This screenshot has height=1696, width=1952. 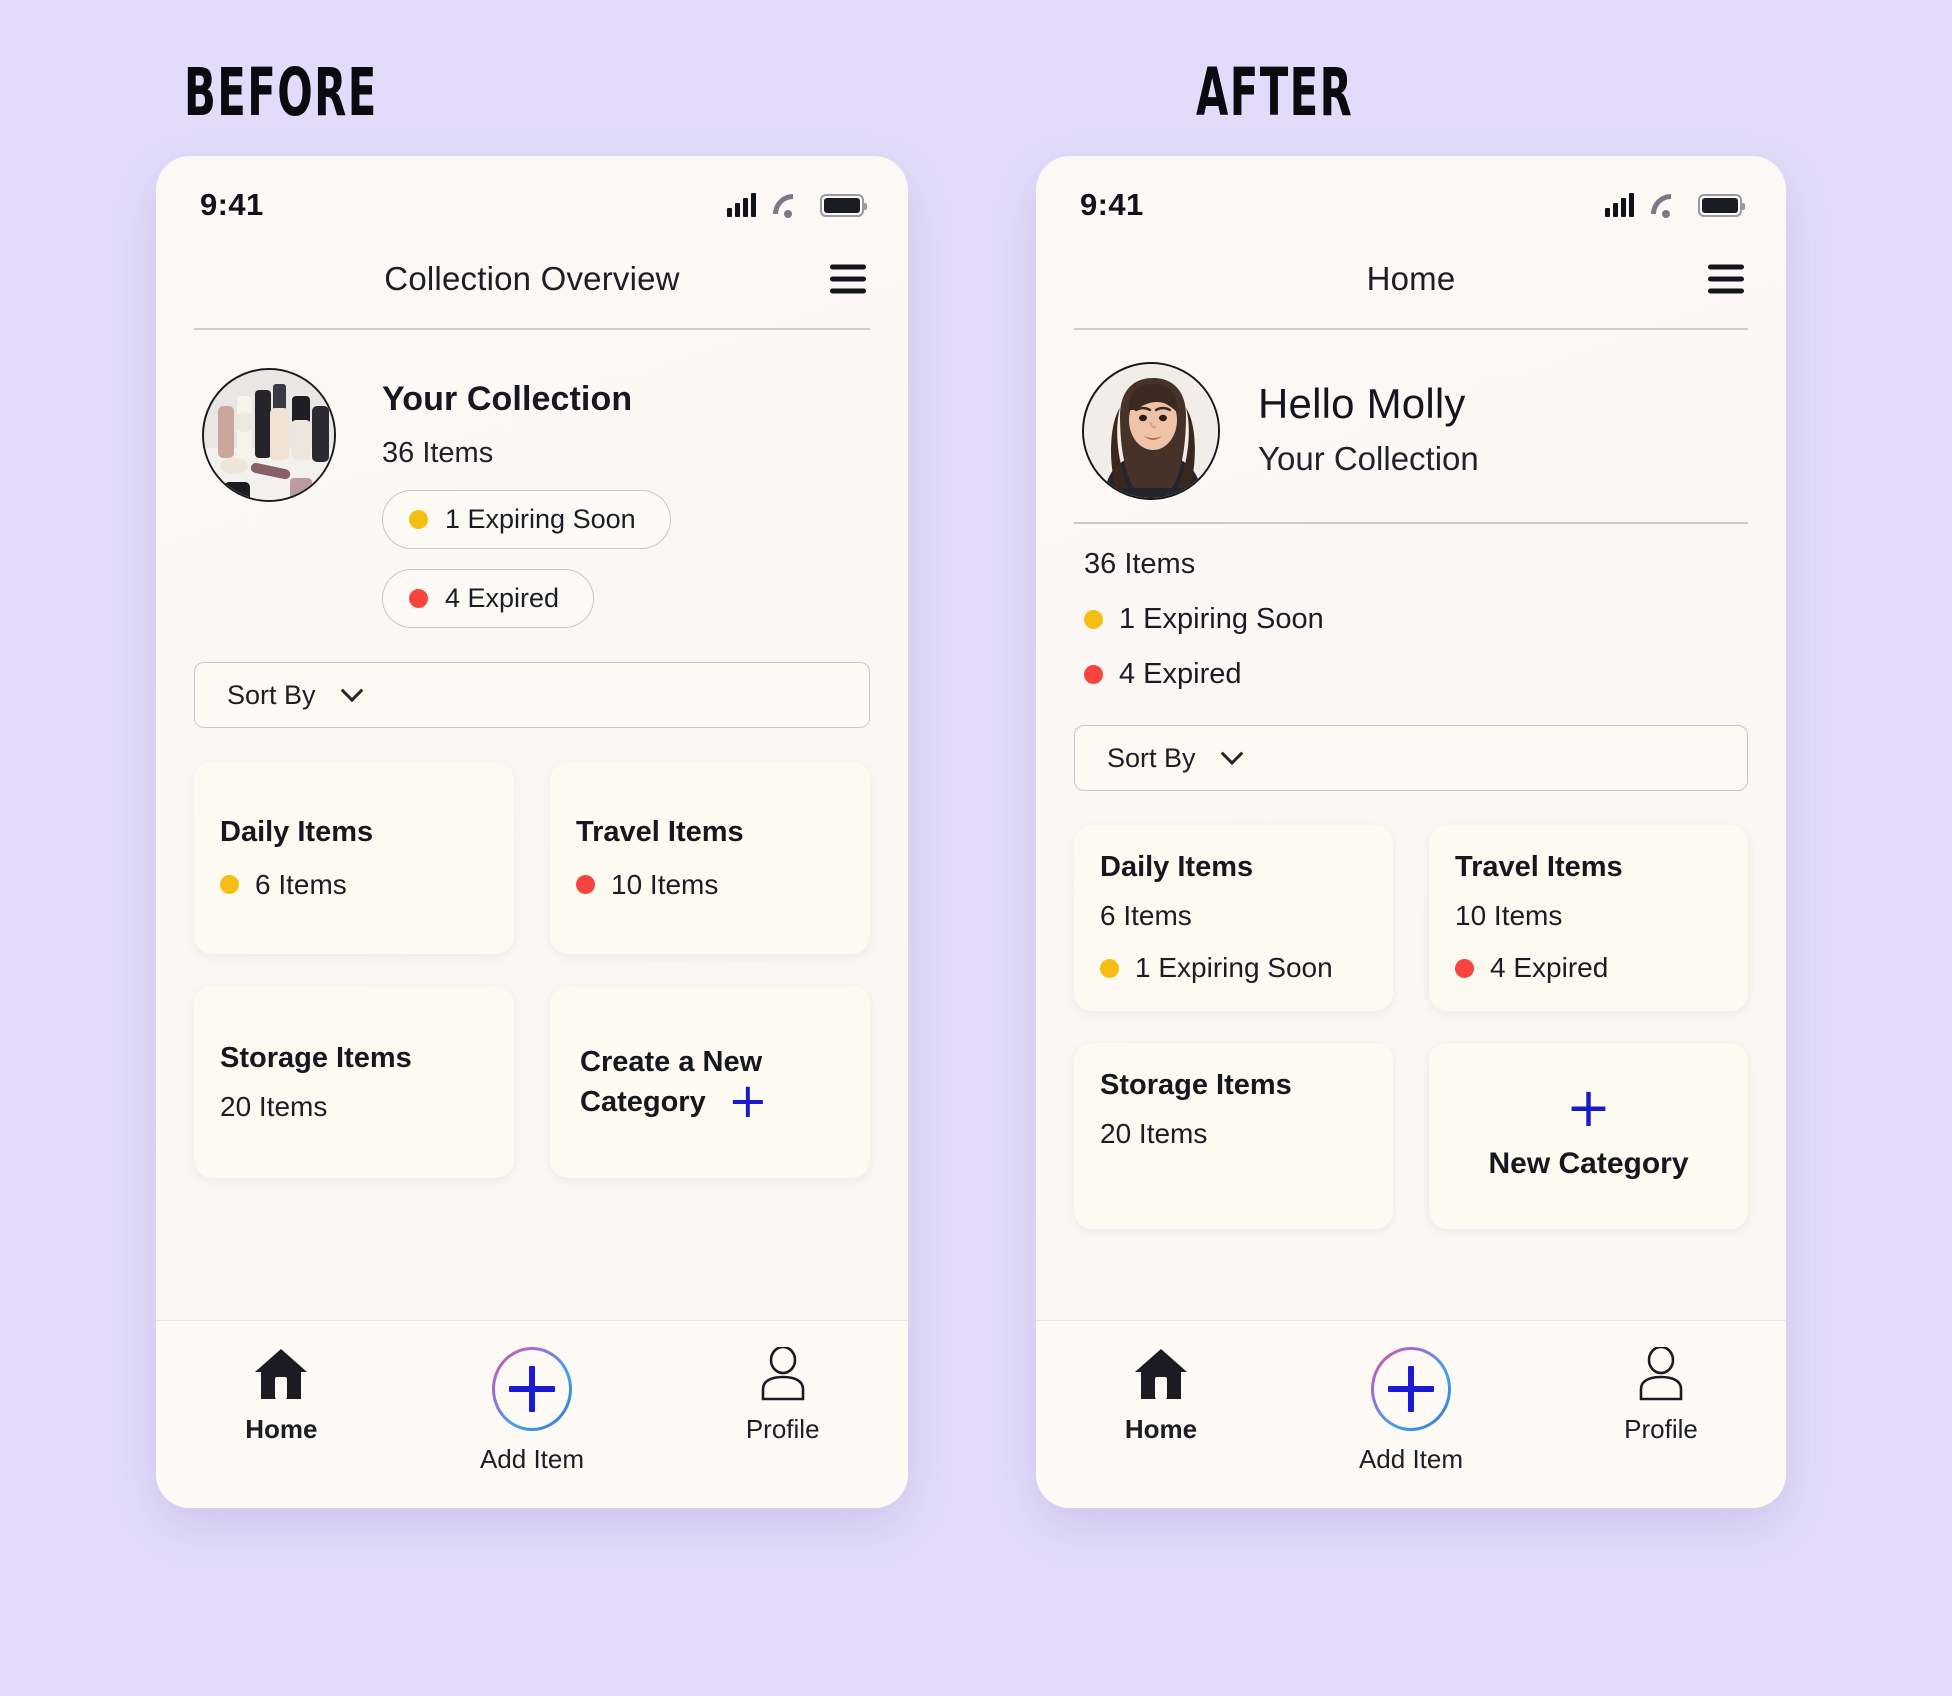 I want to click on create-category-line1: Create a New, so click(x=671, y=1061).